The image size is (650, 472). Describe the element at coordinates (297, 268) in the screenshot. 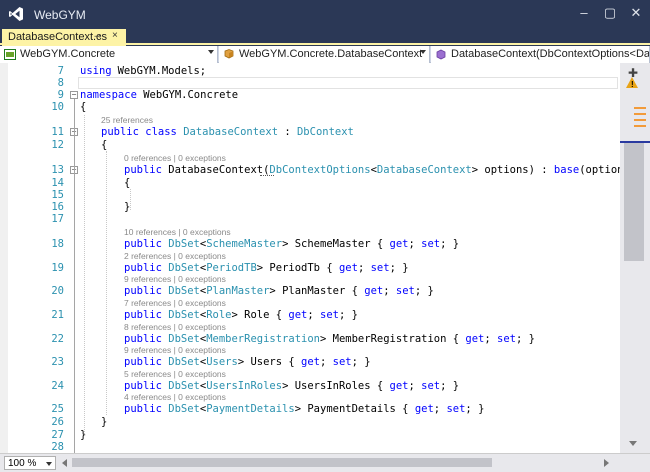

I see `code-token: > PeriodTb {` at that location.